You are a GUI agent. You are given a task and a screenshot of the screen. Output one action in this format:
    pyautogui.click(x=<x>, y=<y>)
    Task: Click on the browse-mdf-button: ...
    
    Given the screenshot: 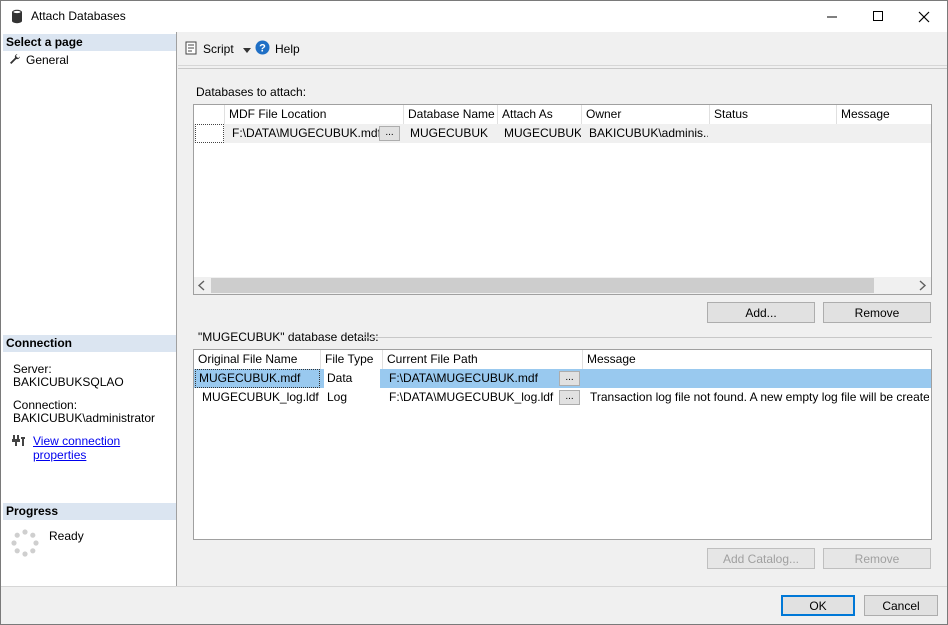 What is the action you would take?
    pyautogui.click(x=389, y=133)
    